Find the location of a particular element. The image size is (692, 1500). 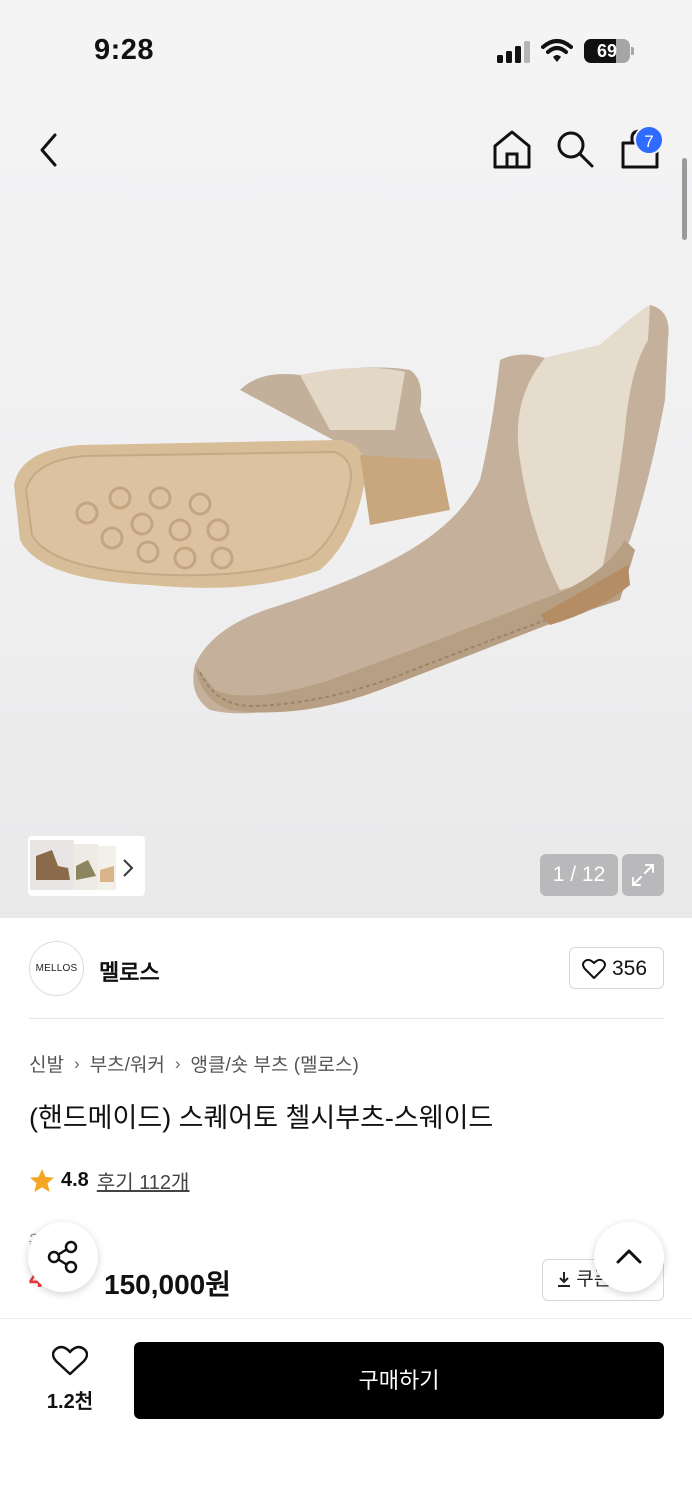

buy-button: 구매하기 is located at coordinates (399, 1380).